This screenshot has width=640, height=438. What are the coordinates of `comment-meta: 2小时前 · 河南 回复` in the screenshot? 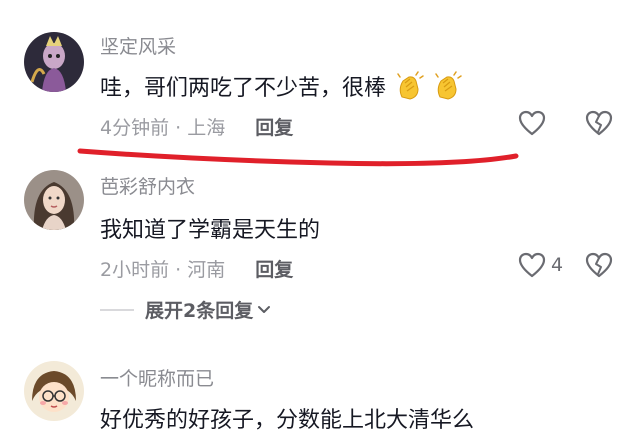 It's located at (196, 268).